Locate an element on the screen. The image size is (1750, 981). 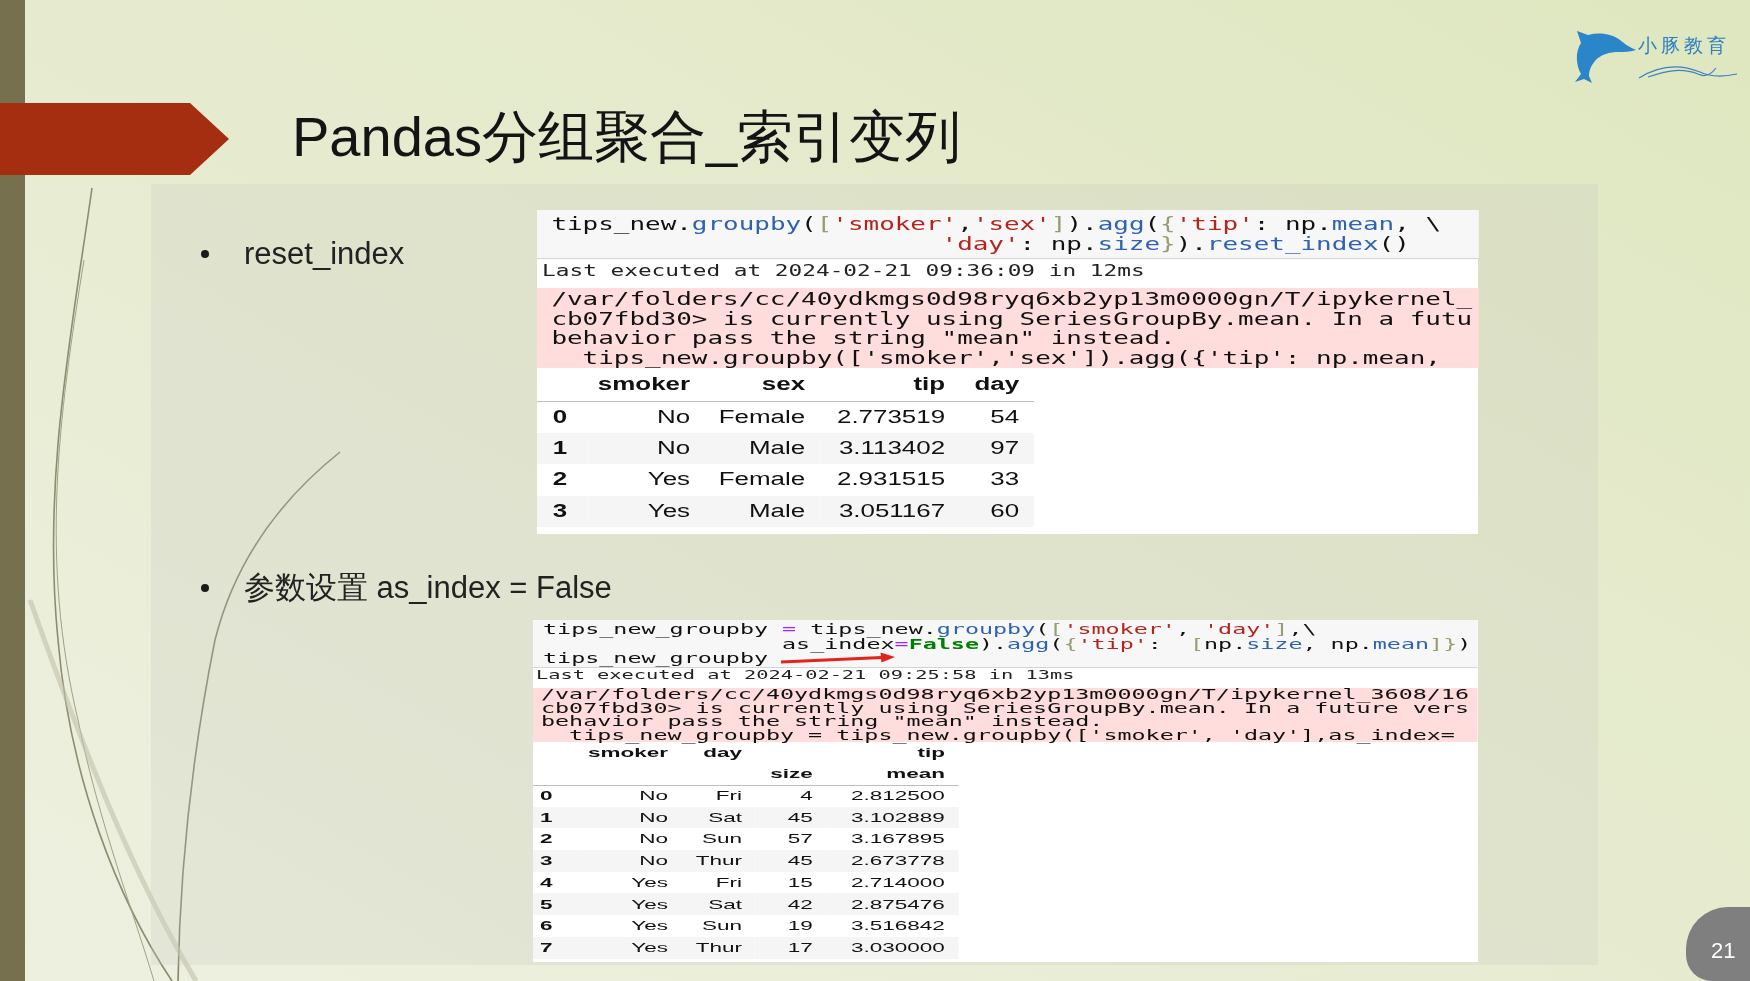
table-cell: 17 is located at coordinates (790, 947).